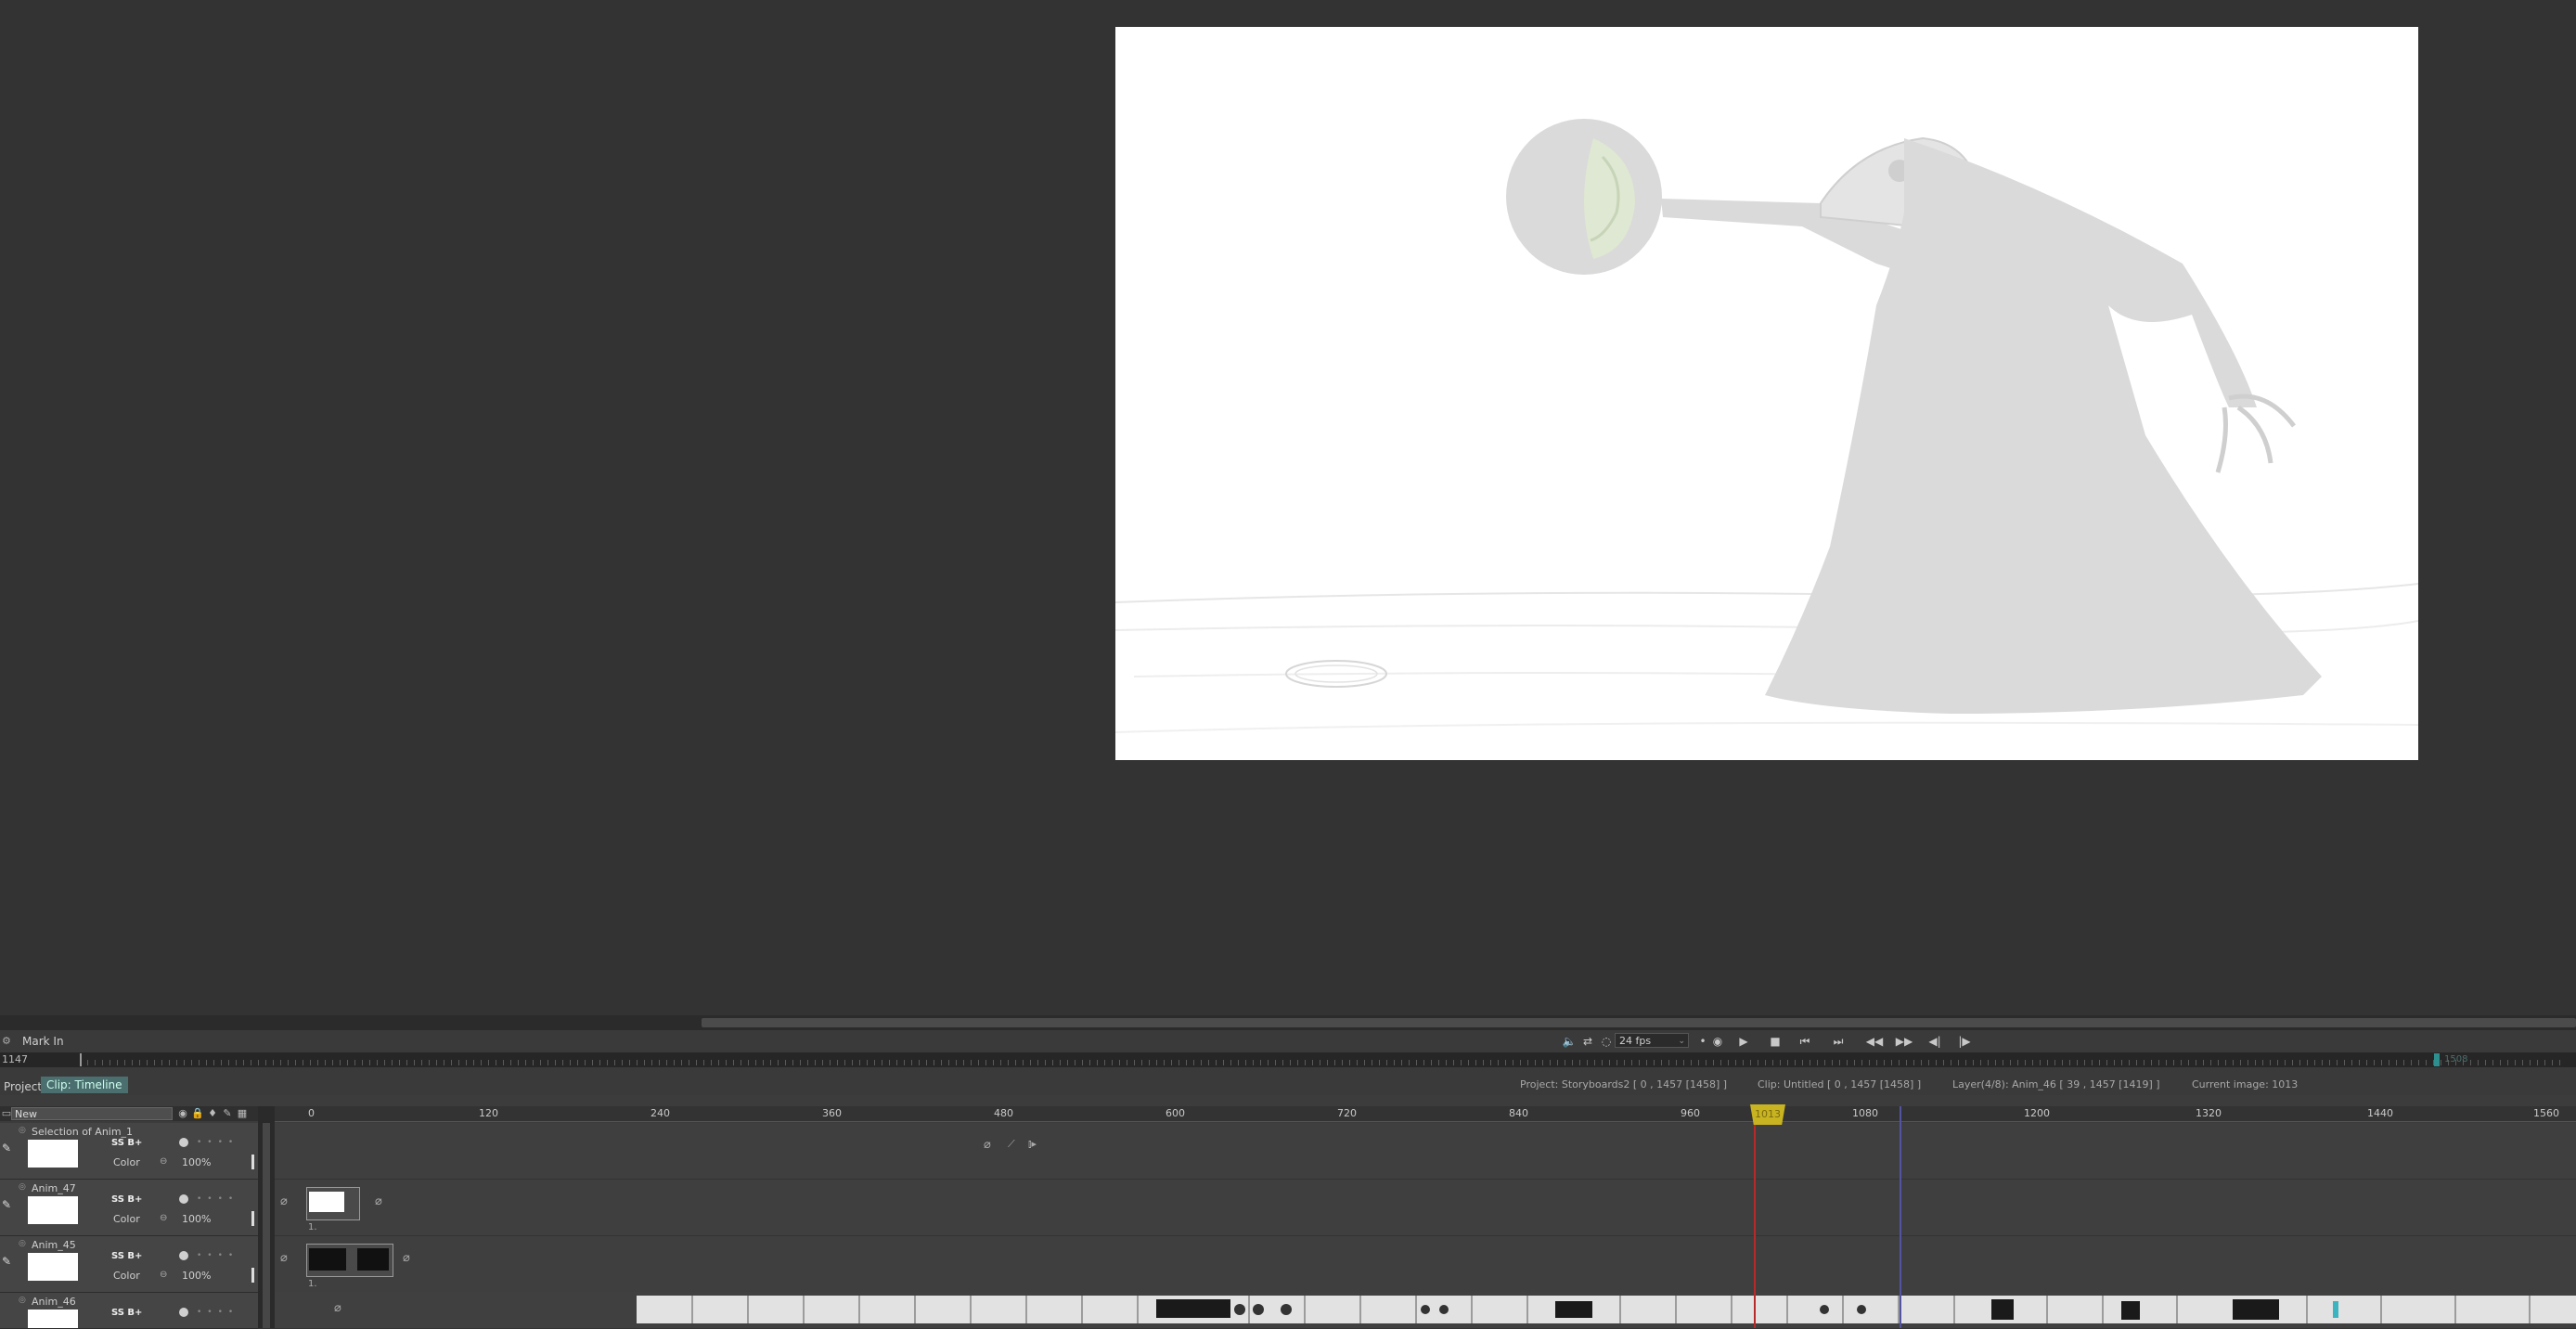  Describe the element at coordinates (1805, 1041) in the screenshot. I see `first-frame-icon: ⏮` at that location.